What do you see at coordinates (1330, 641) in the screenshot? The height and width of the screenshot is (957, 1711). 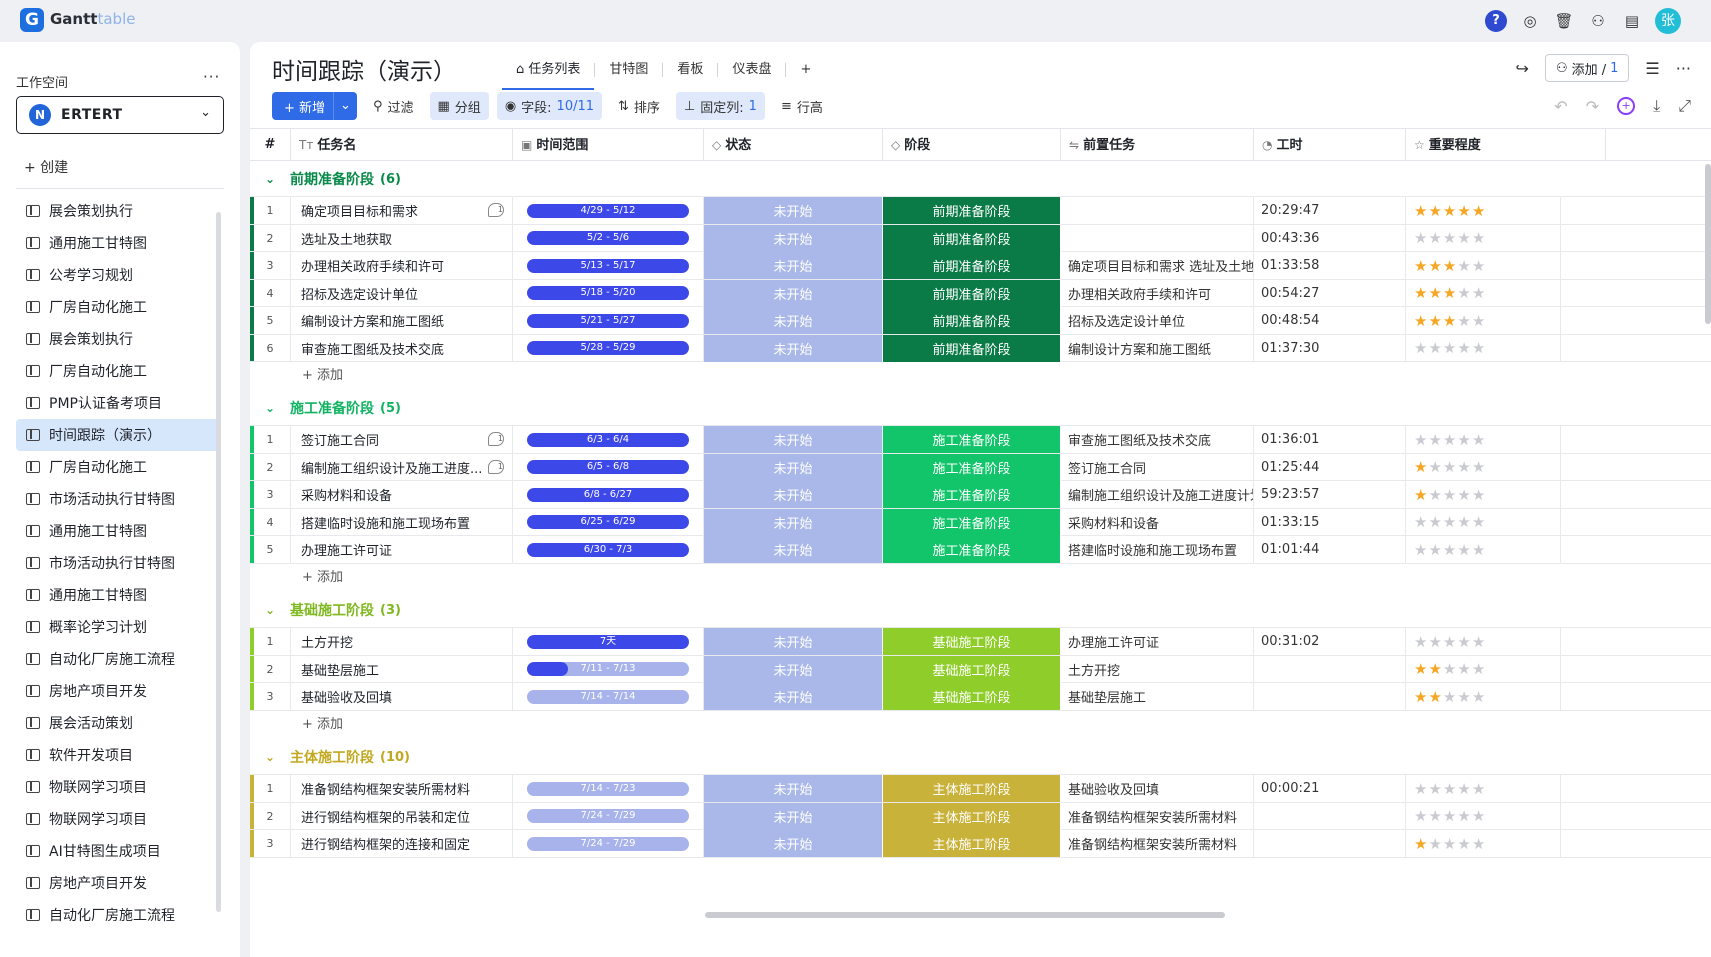 I see `hours-cell: 00:31:02` at bounding box center [1330, 641].